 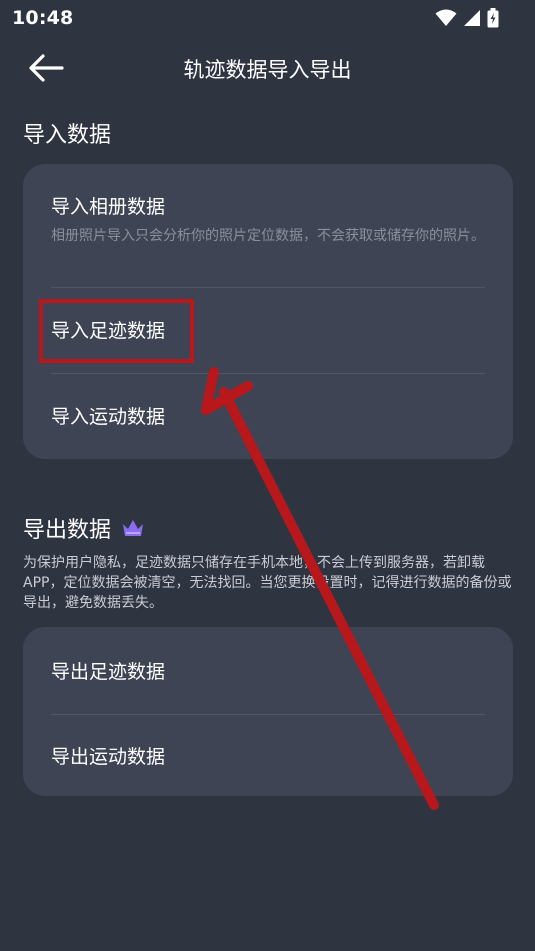 I want to click on export-section-heading: 导出数据, so click(x=84, y=528).